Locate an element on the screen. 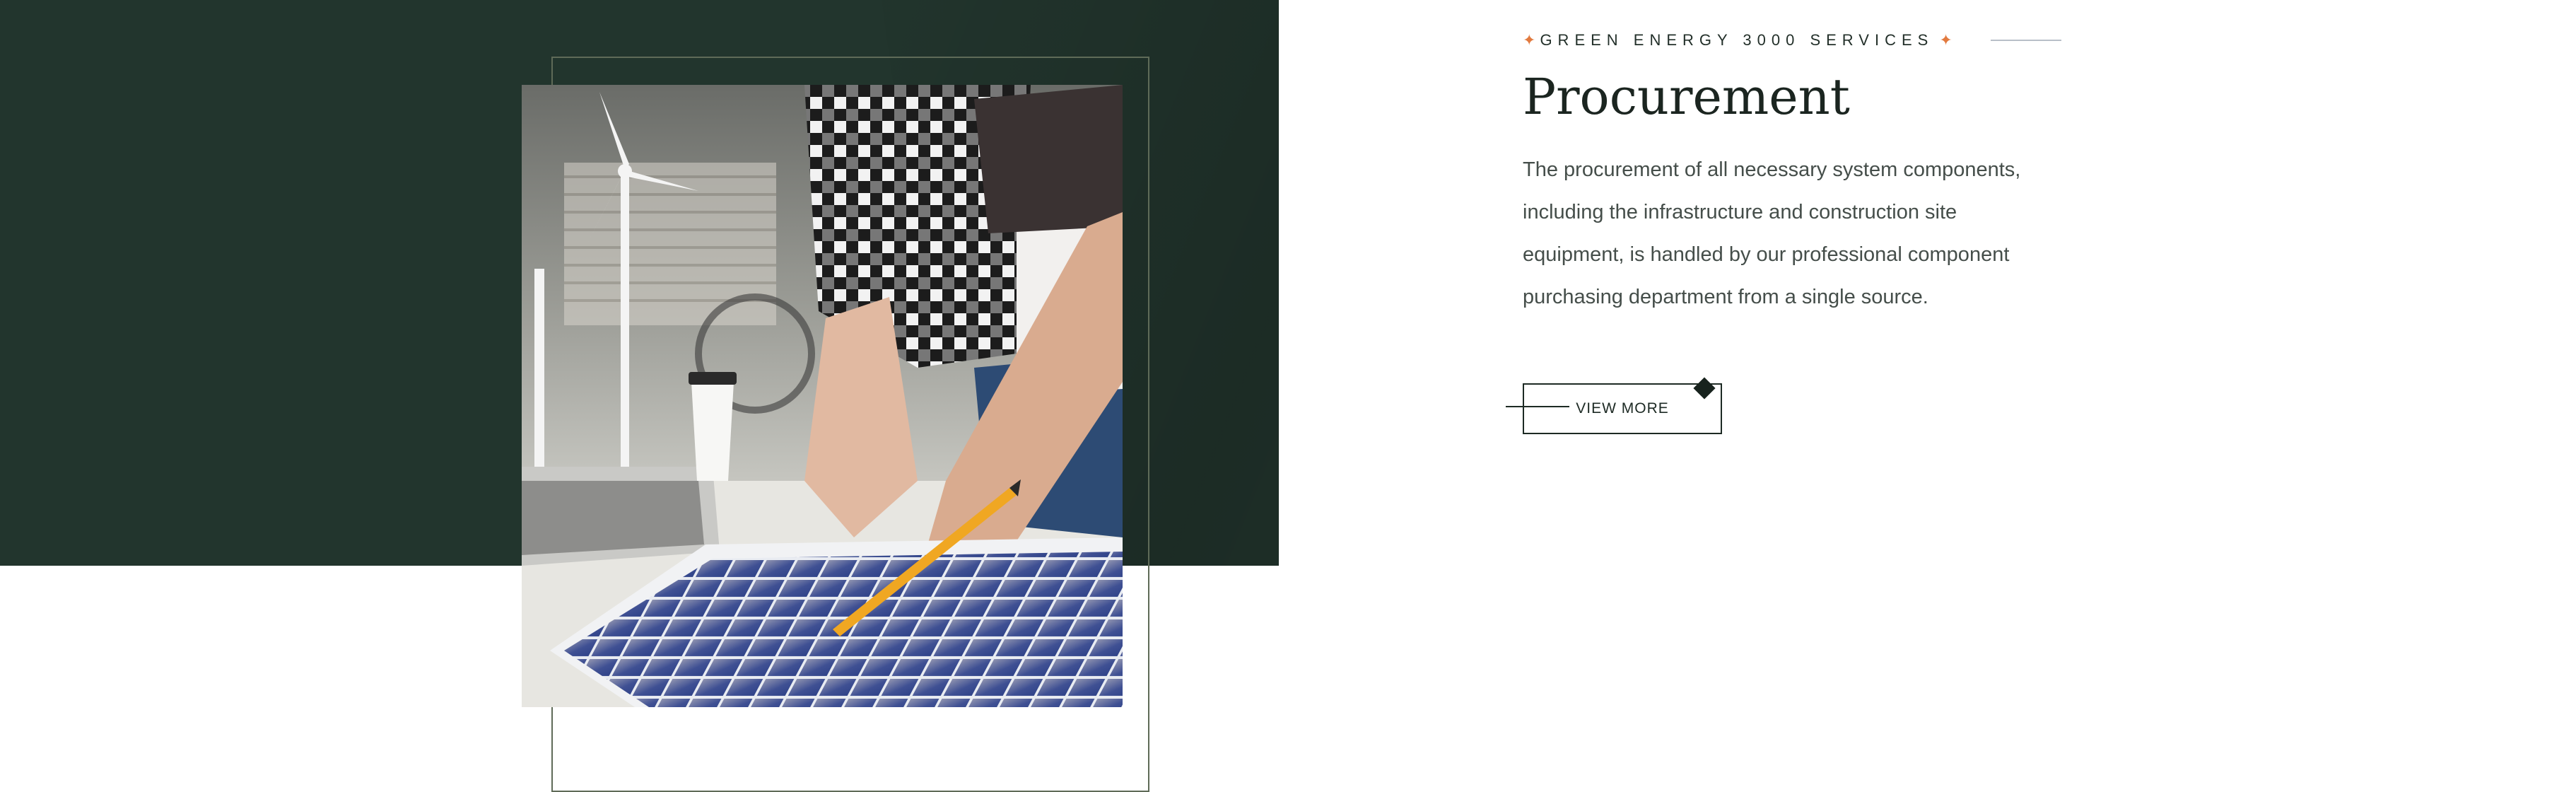 The width and height of the screenshot is (2576, 792). subtitle-row: ✦ GREEN ENERGY 3000 SERVICES ✦ is located at coordinates (1792, 41).